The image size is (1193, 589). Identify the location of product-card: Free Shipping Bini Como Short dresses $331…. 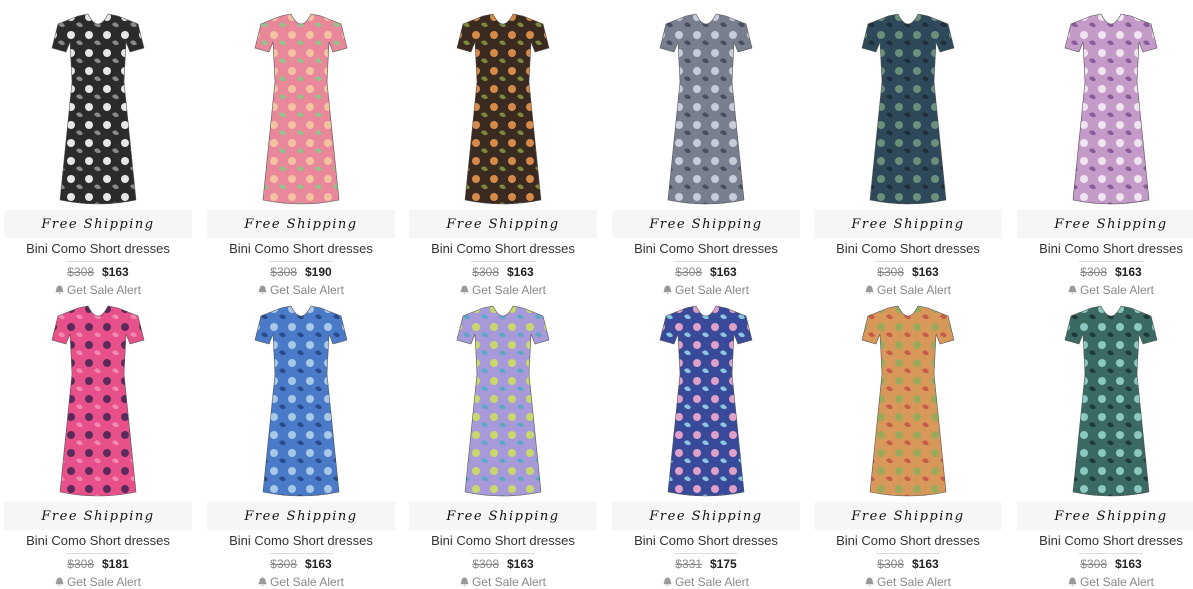
(706, 446).